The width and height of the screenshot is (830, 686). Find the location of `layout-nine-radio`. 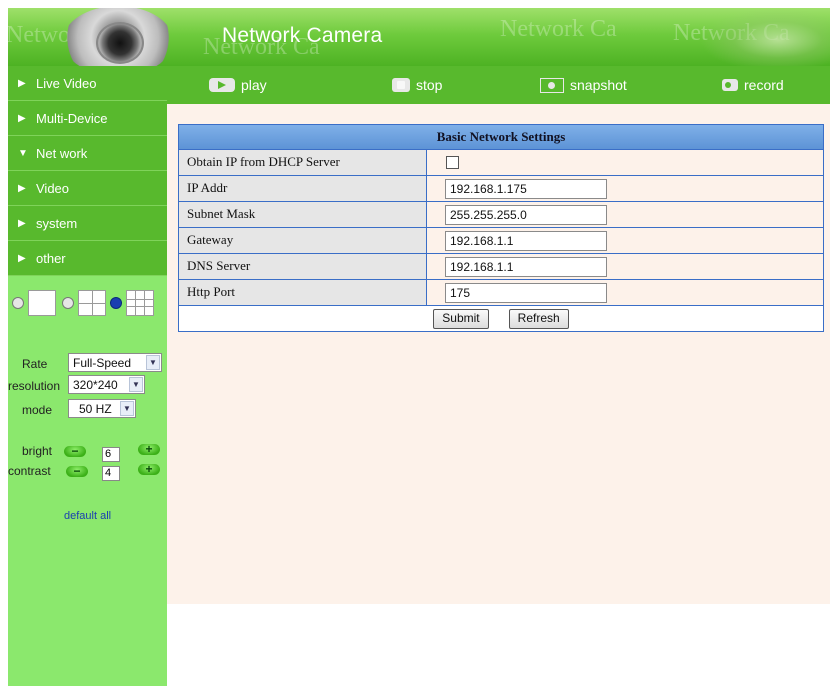

layout-nine-radio is located at coordinates (116, 303).